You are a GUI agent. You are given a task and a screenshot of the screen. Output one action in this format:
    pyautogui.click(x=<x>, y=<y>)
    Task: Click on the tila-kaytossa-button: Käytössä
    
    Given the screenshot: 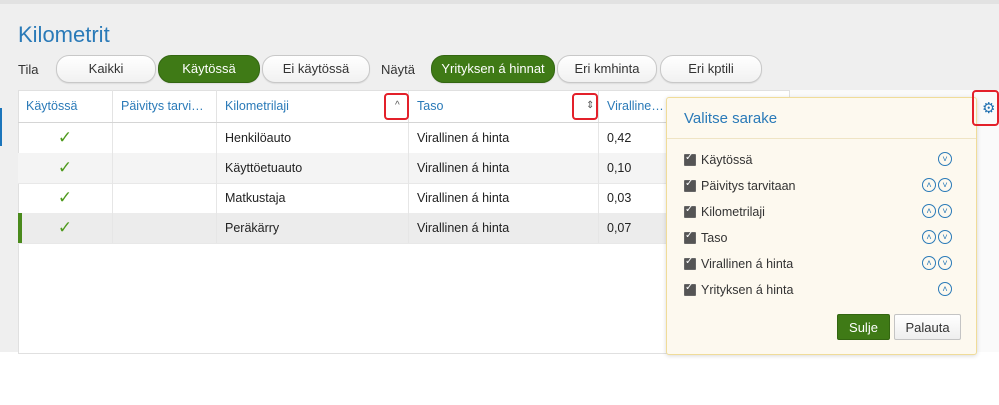 What is the action you would take?
    pyautogui.click(x=209, y=69)
    